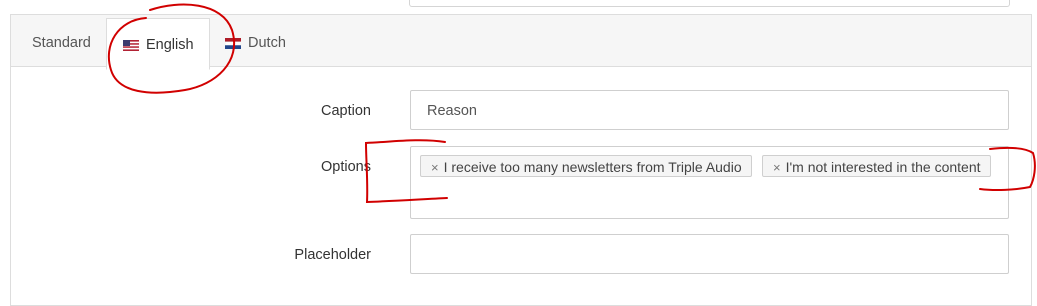 The width and height of the screenshot is (1037, 306). I want to click on tab-standard: Standard, so click(61, 40).